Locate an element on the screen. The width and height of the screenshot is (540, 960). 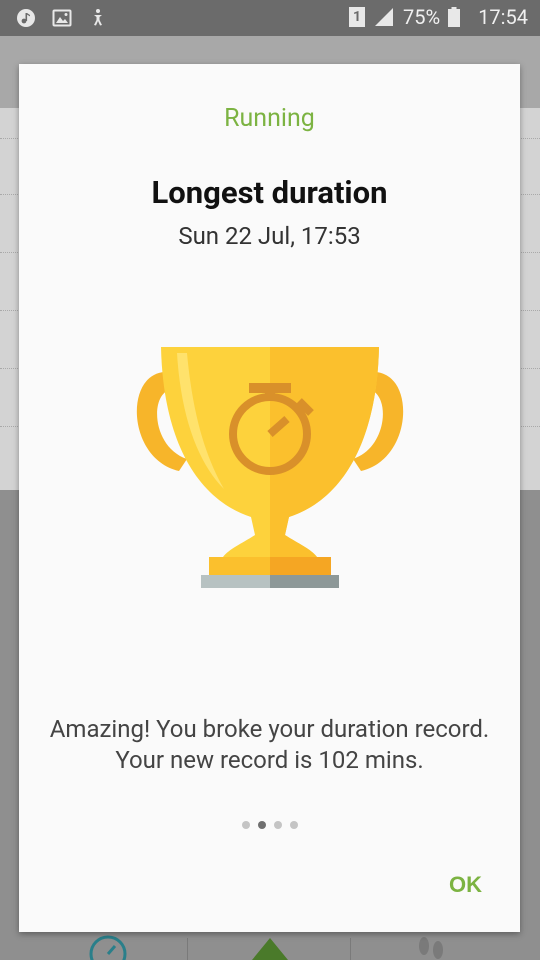
footsteps-icon is located at coordinates (431, 948).